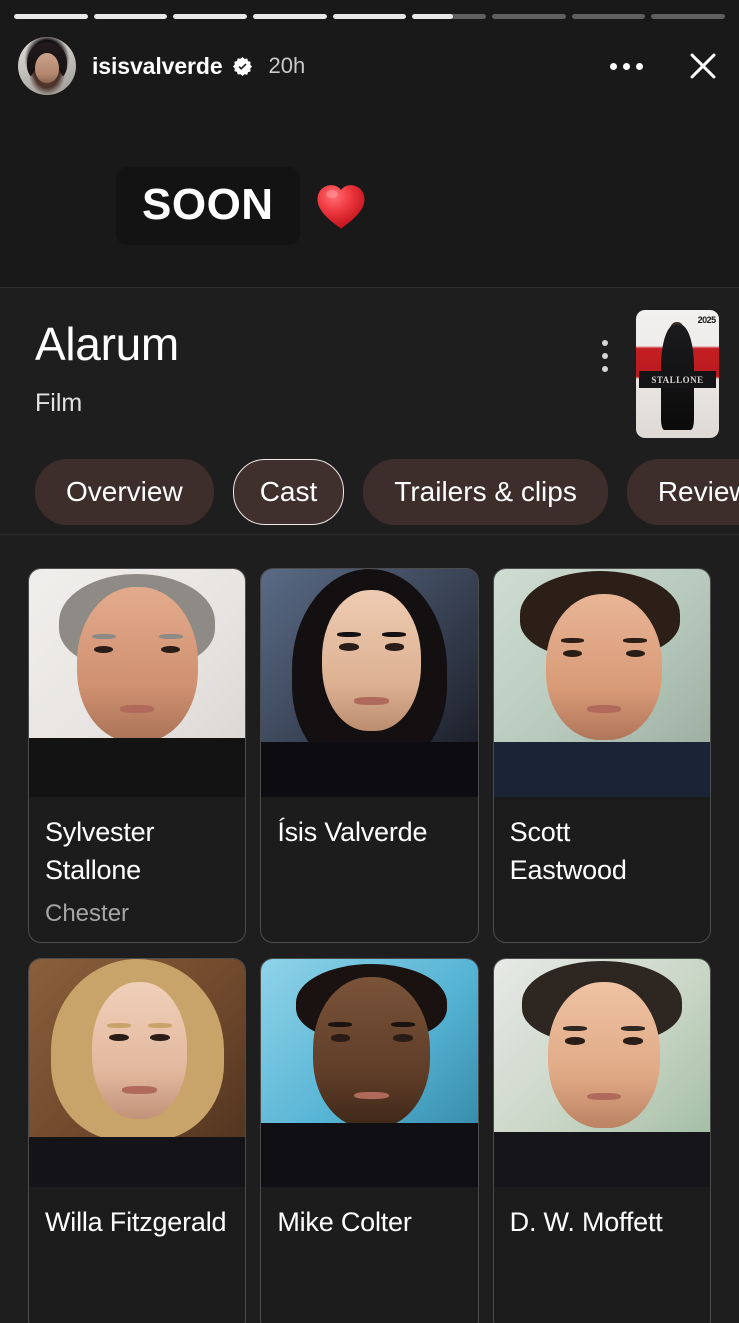 This screenshot has height=1323, width=739. I want to click on verified-badge-icon, so click(242, 66).